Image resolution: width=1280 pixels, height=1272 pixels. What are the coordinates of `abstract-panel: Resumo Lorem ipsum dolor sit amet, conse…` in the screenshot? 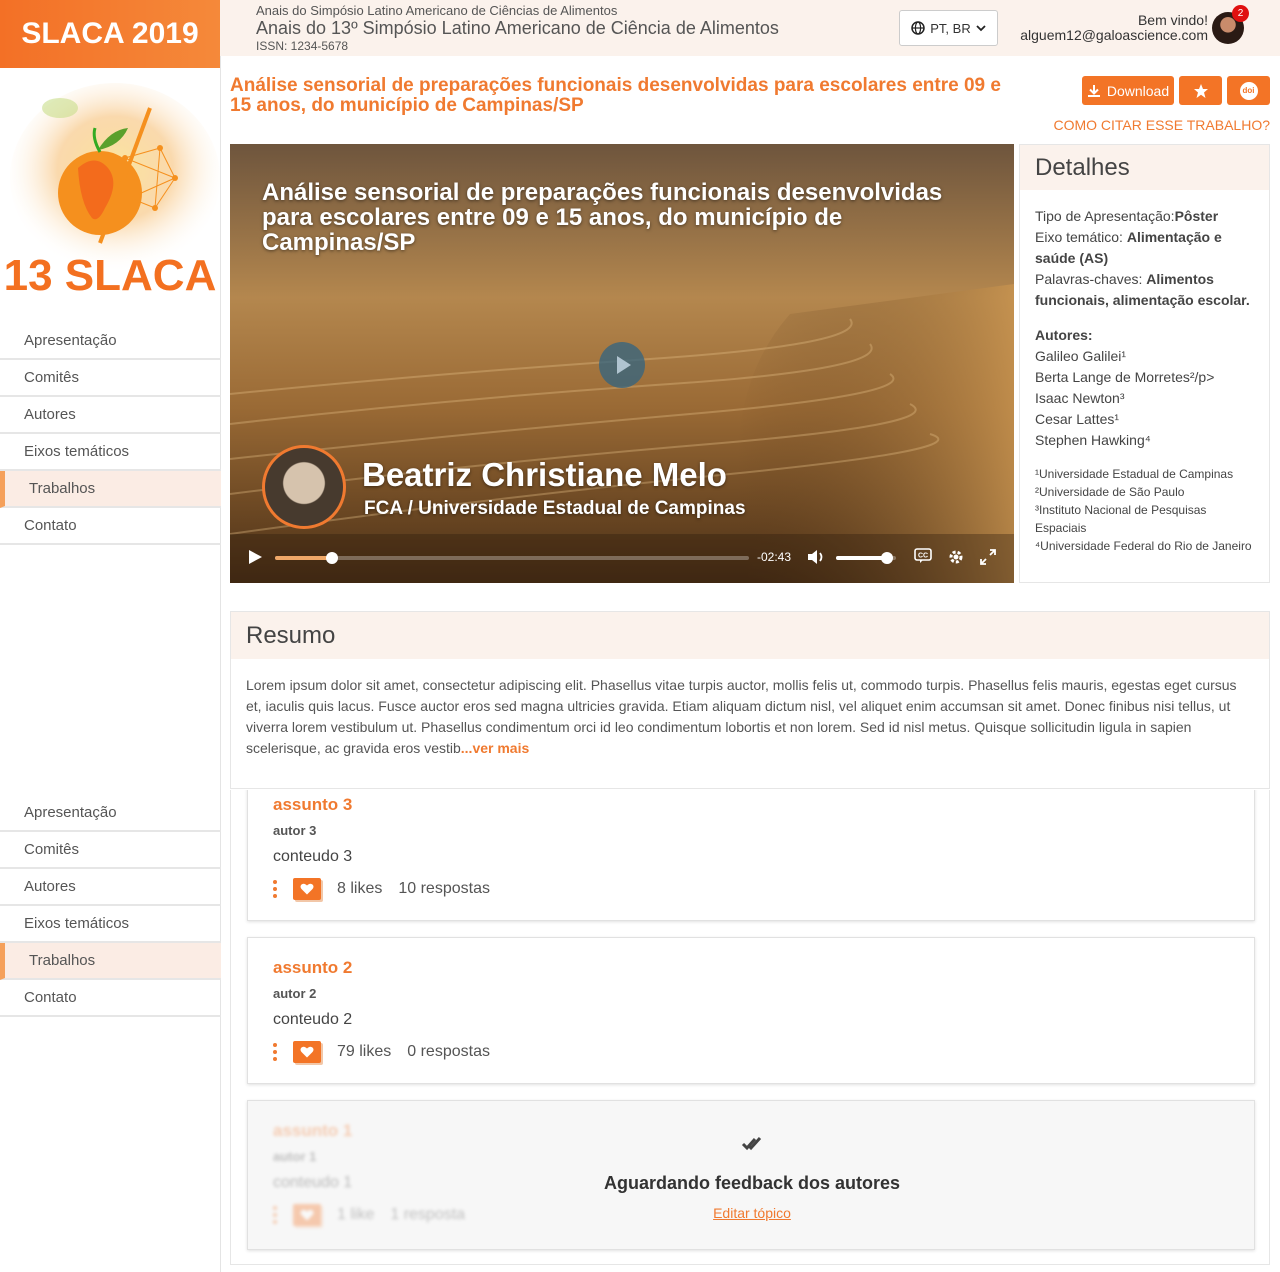 It's located at (750, 700).